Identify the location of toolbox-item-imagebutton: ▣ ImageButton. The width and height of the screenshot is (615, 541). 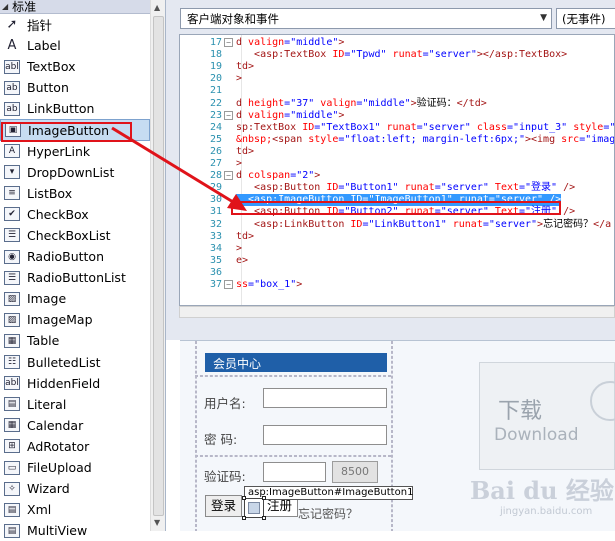
(75, 130).